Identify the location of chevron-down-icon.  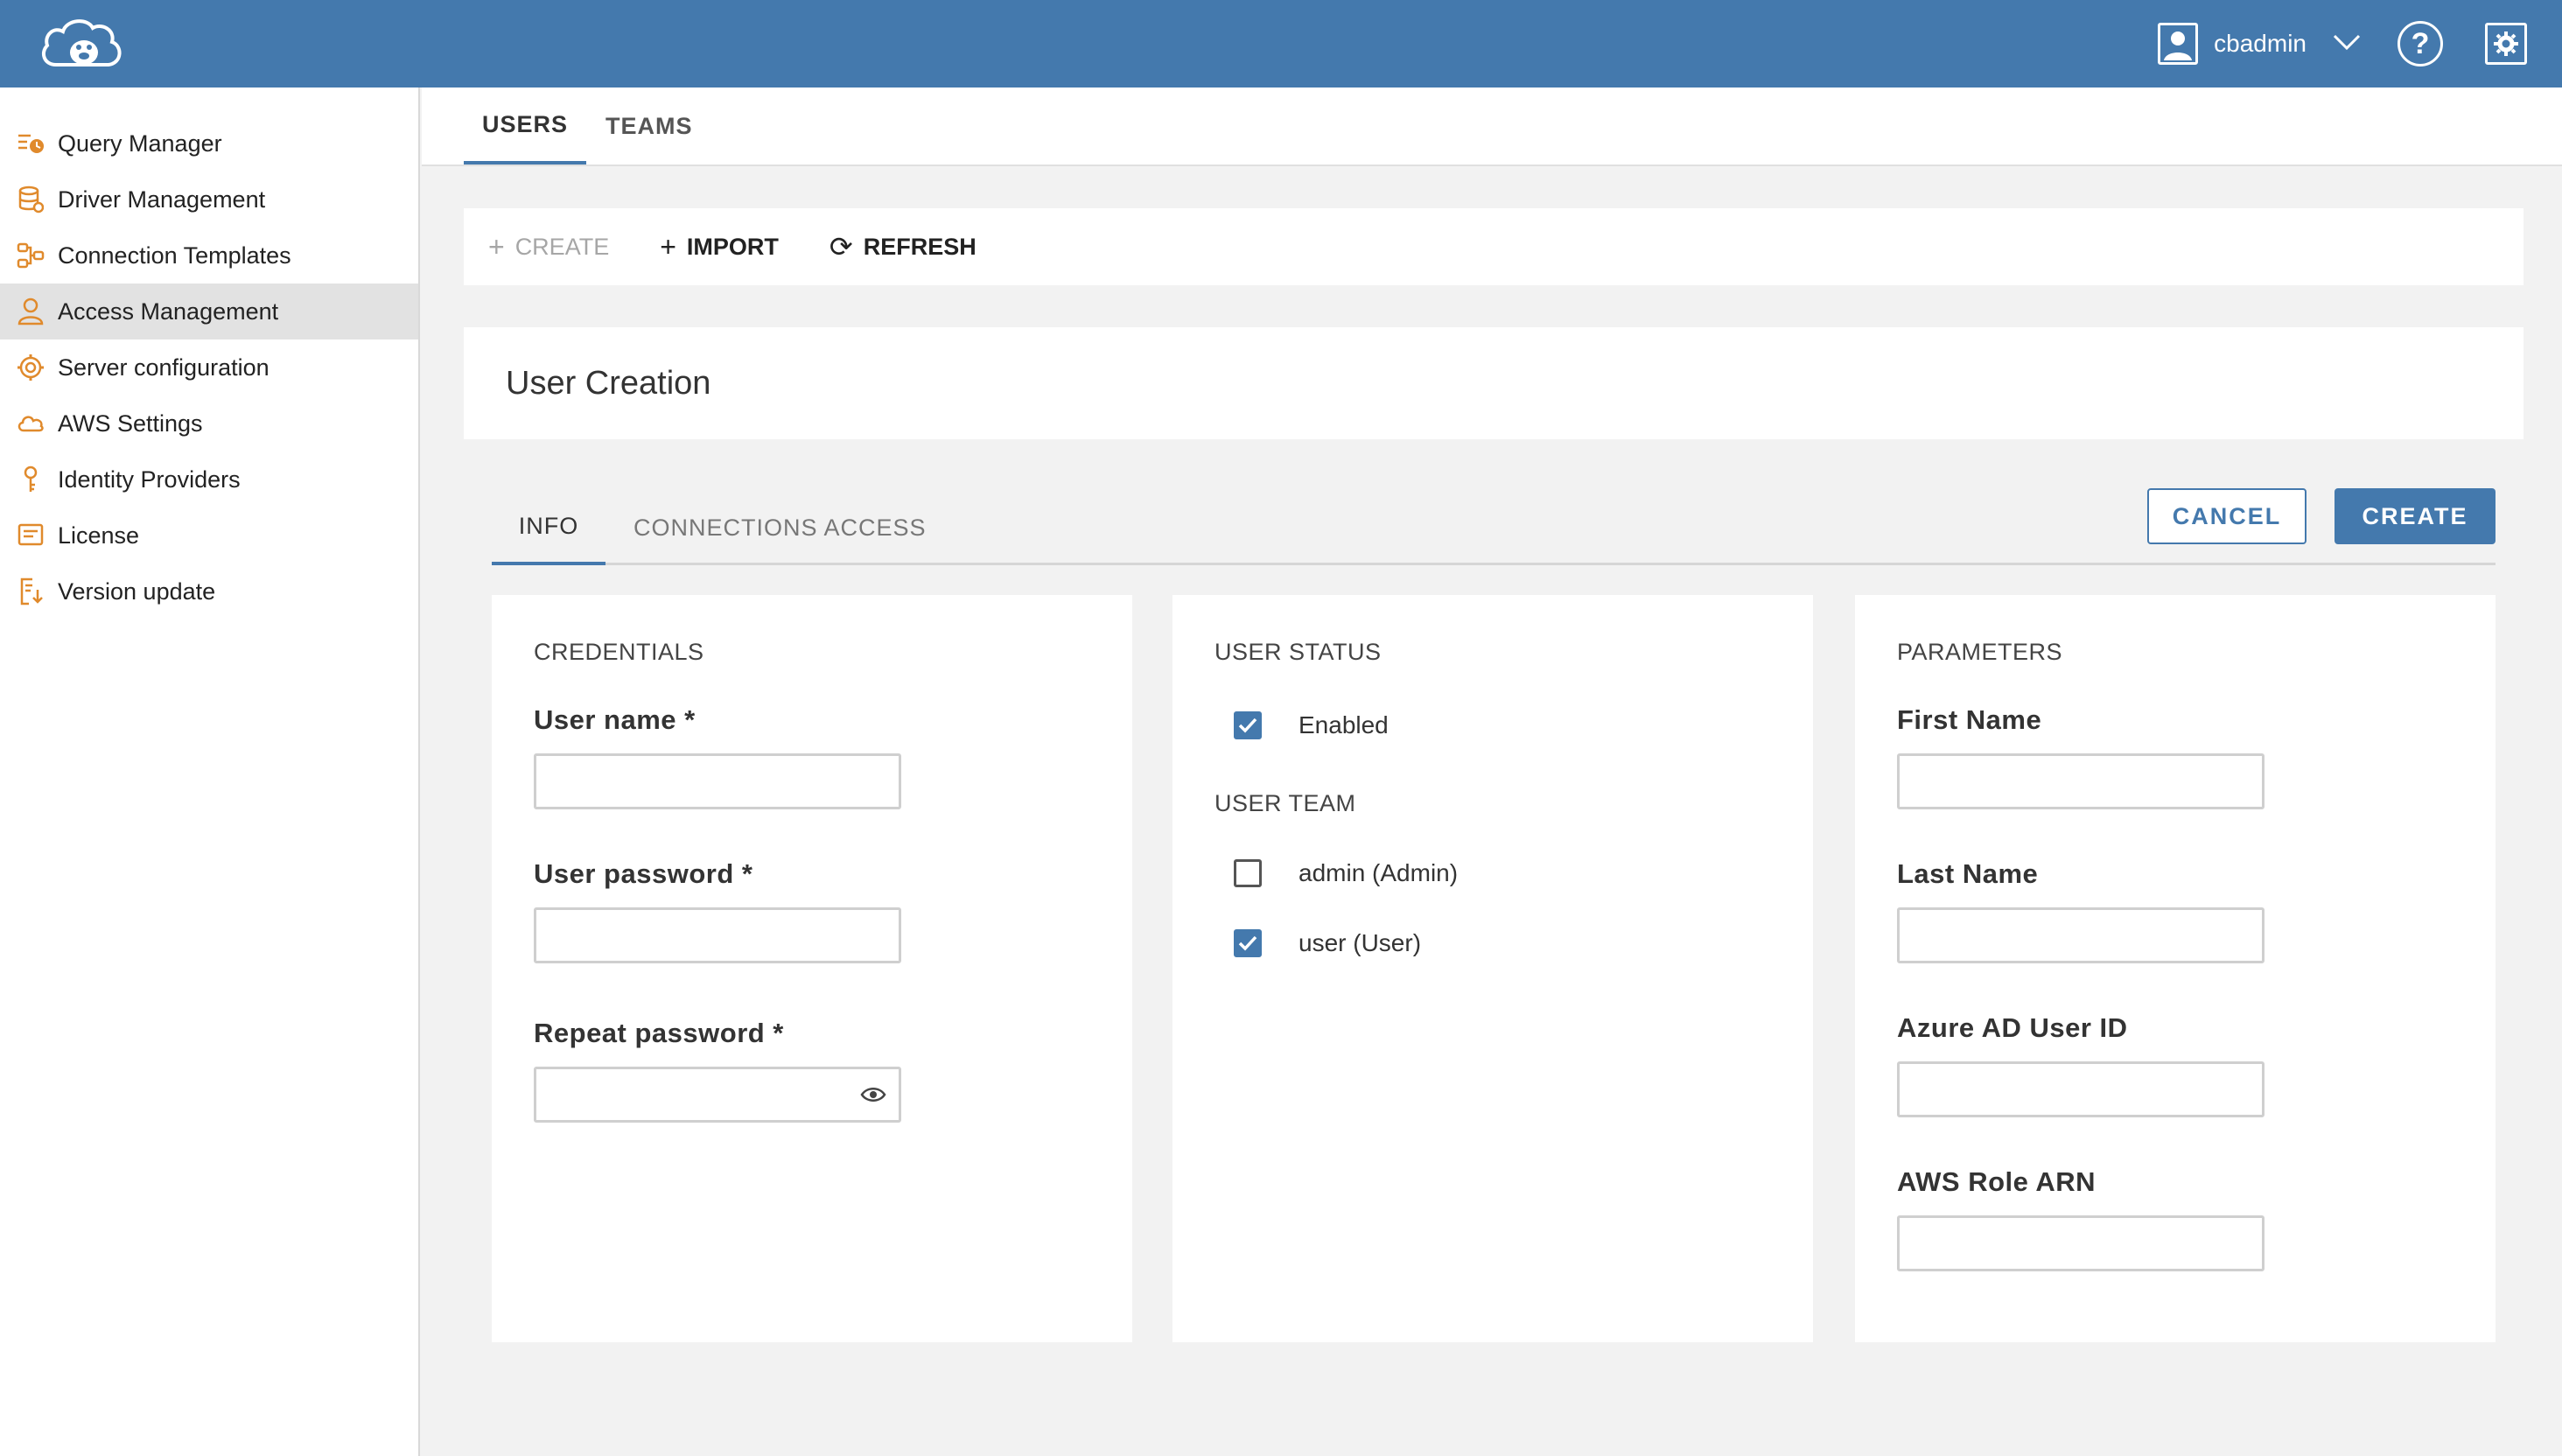
(2347, 44).